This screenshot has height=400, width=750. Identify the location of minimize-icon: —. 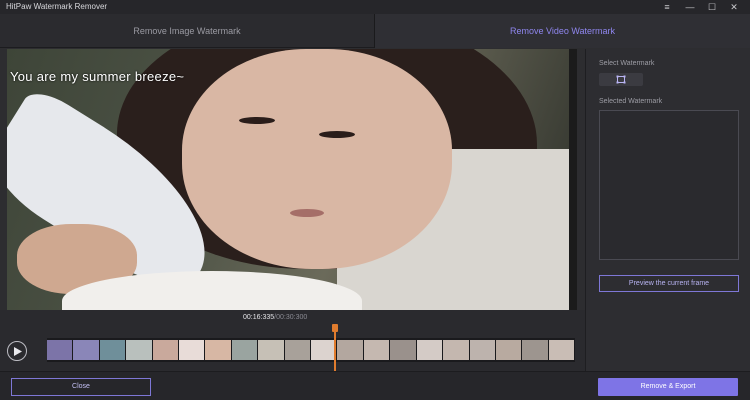
(690, 7).